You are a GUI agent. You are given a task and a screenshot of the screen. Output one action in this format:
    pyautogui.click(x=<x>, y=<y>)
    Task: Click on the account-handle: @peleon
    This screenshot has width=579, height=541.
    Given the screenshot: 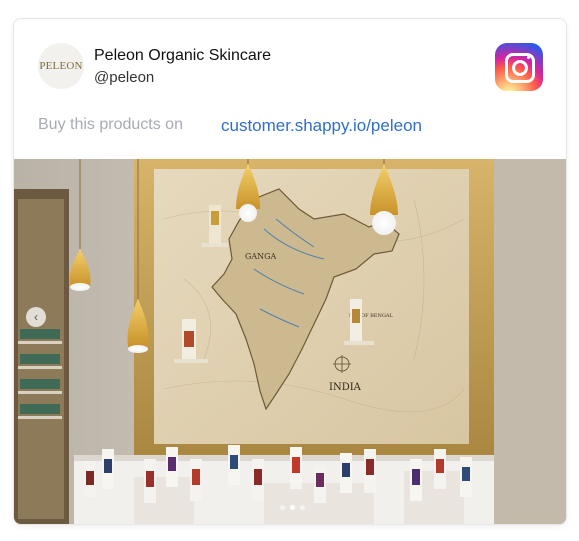 What is the action you would take?
    pyautogui.click(x=124, y=77)
    